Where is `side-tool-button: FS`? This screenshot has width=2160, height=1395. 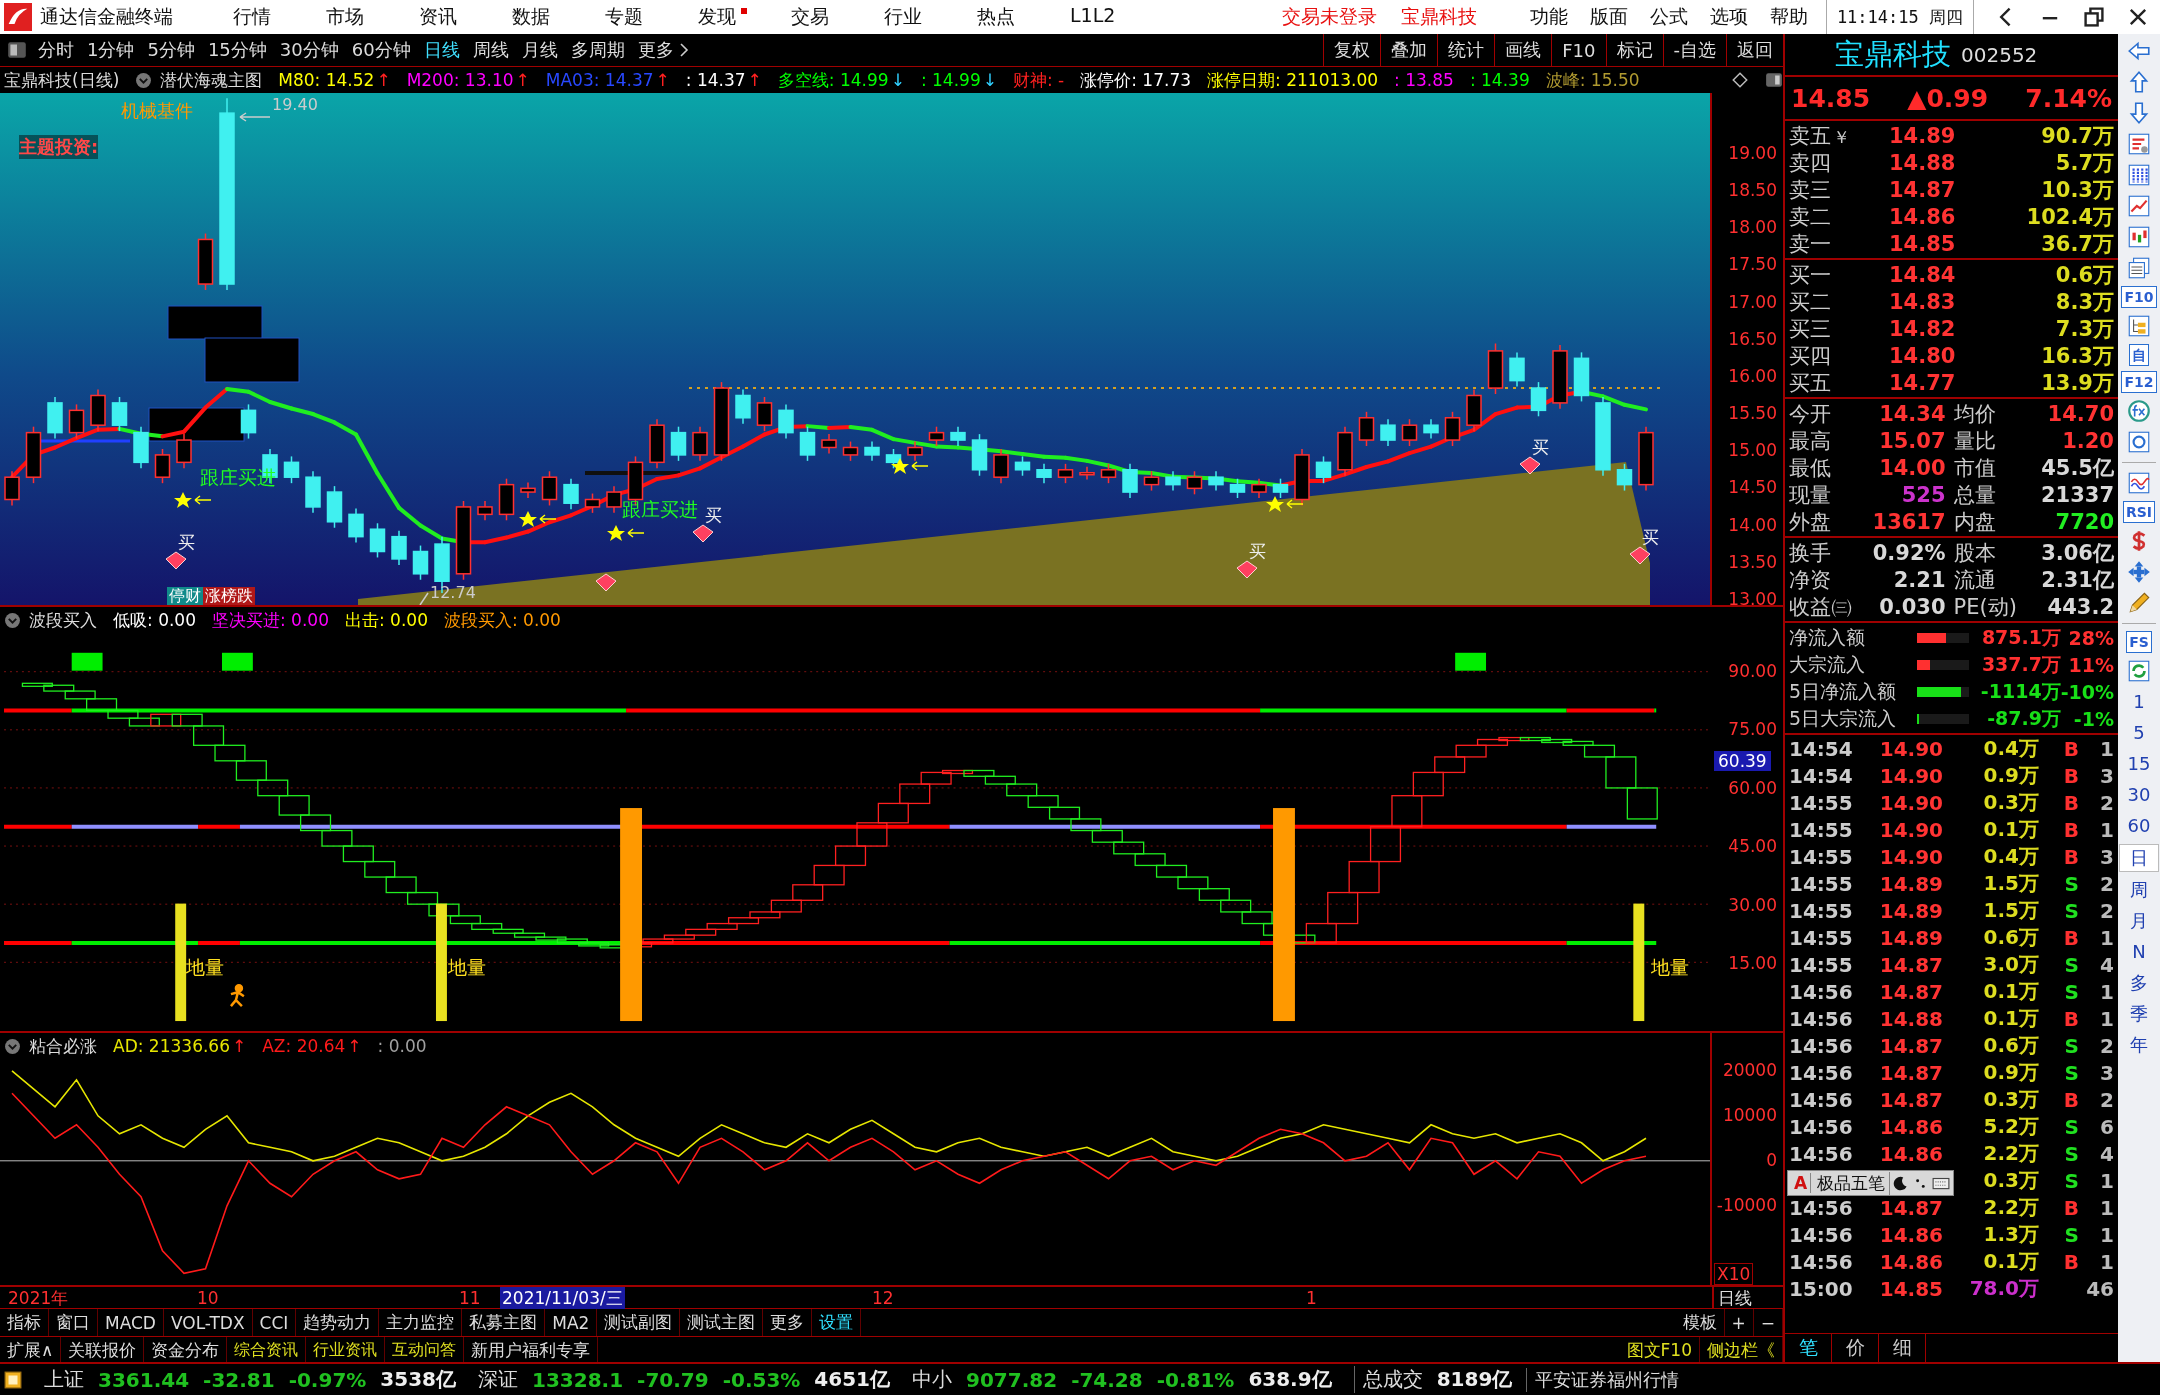 side-tool-button: FS is located at coordinates (2139, 642).